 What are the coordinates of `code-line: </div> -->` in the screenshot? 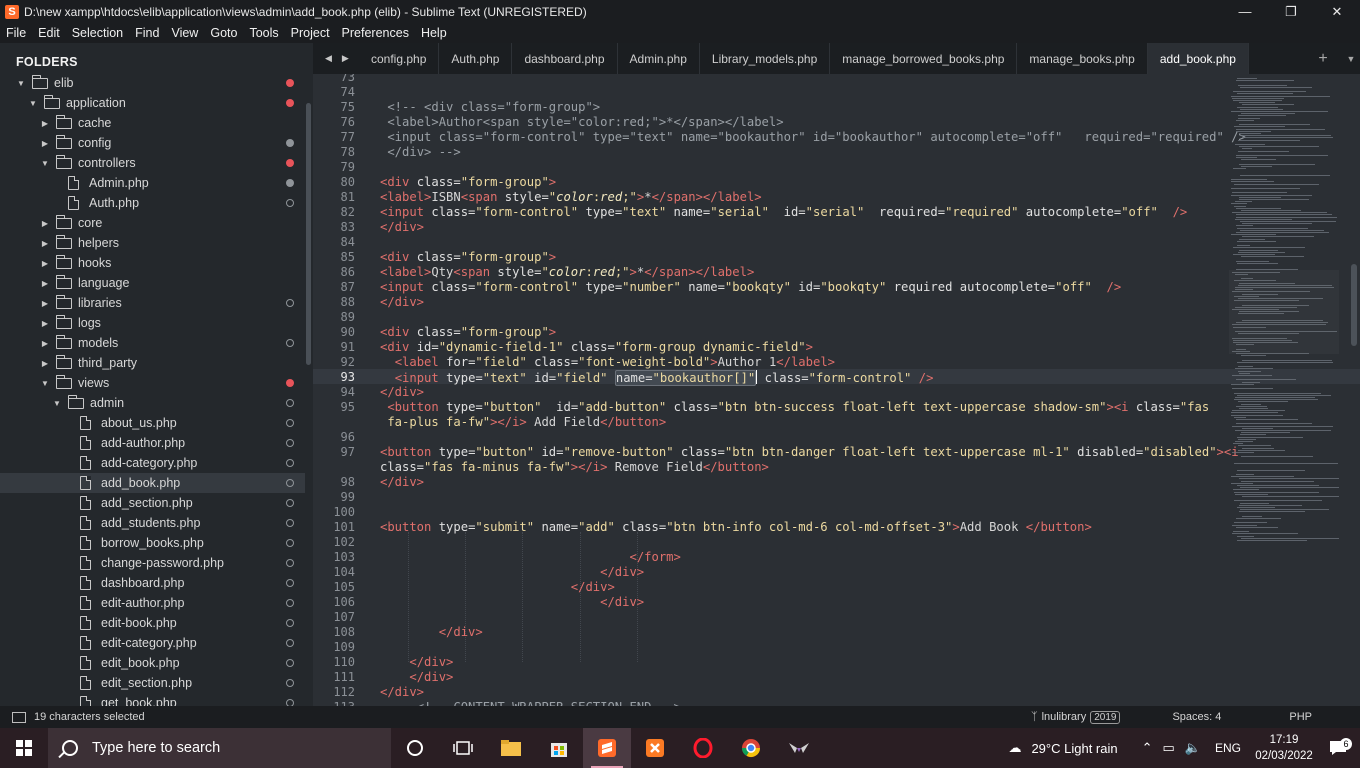 It's located at (420, 152).